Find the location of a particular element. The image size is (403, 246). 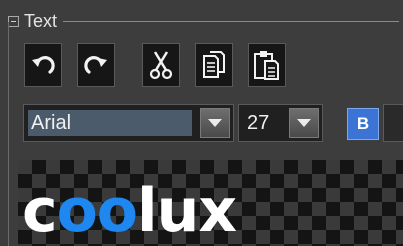

bold-button: B is located at coordinates (363, 124).